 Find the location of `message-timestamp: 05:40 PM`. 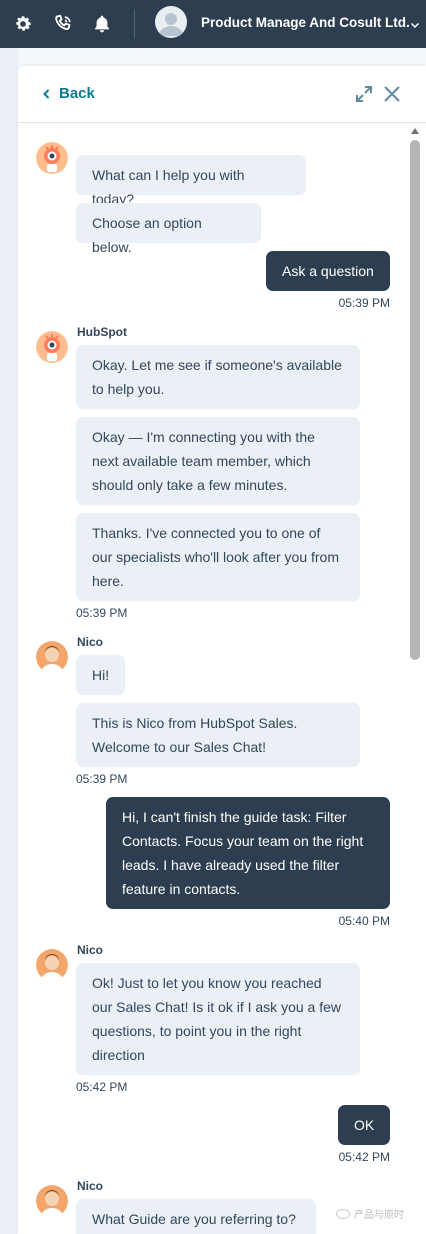

message-timestamp: 05:40 PM is located at coordinates (364, 921).